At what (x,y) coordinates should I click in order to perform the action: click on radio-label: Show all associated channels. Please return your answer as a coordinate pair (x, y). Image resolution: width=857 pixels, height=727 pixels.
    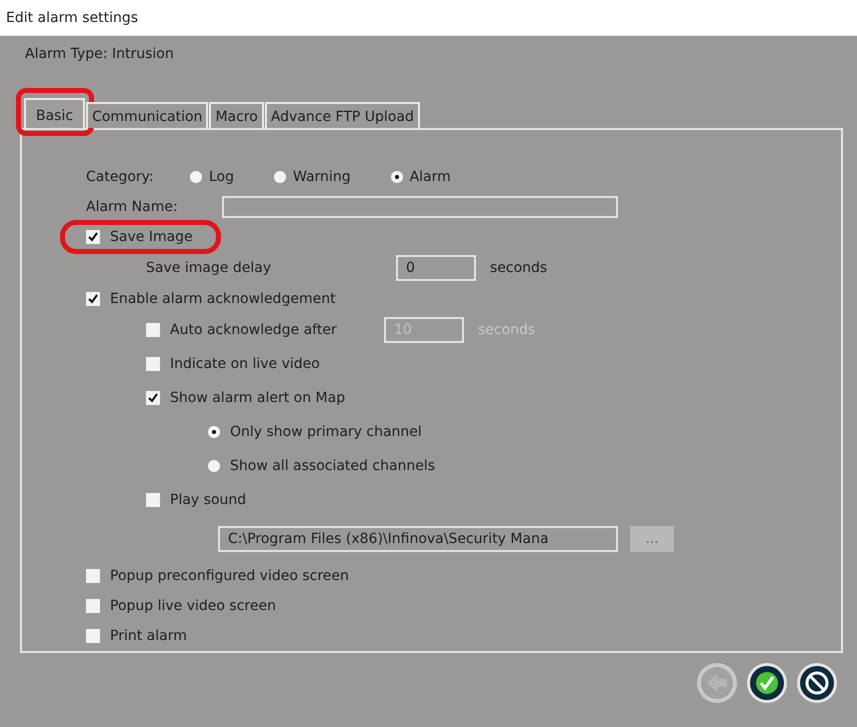
    Looking at the image, I should click on (333, 466).